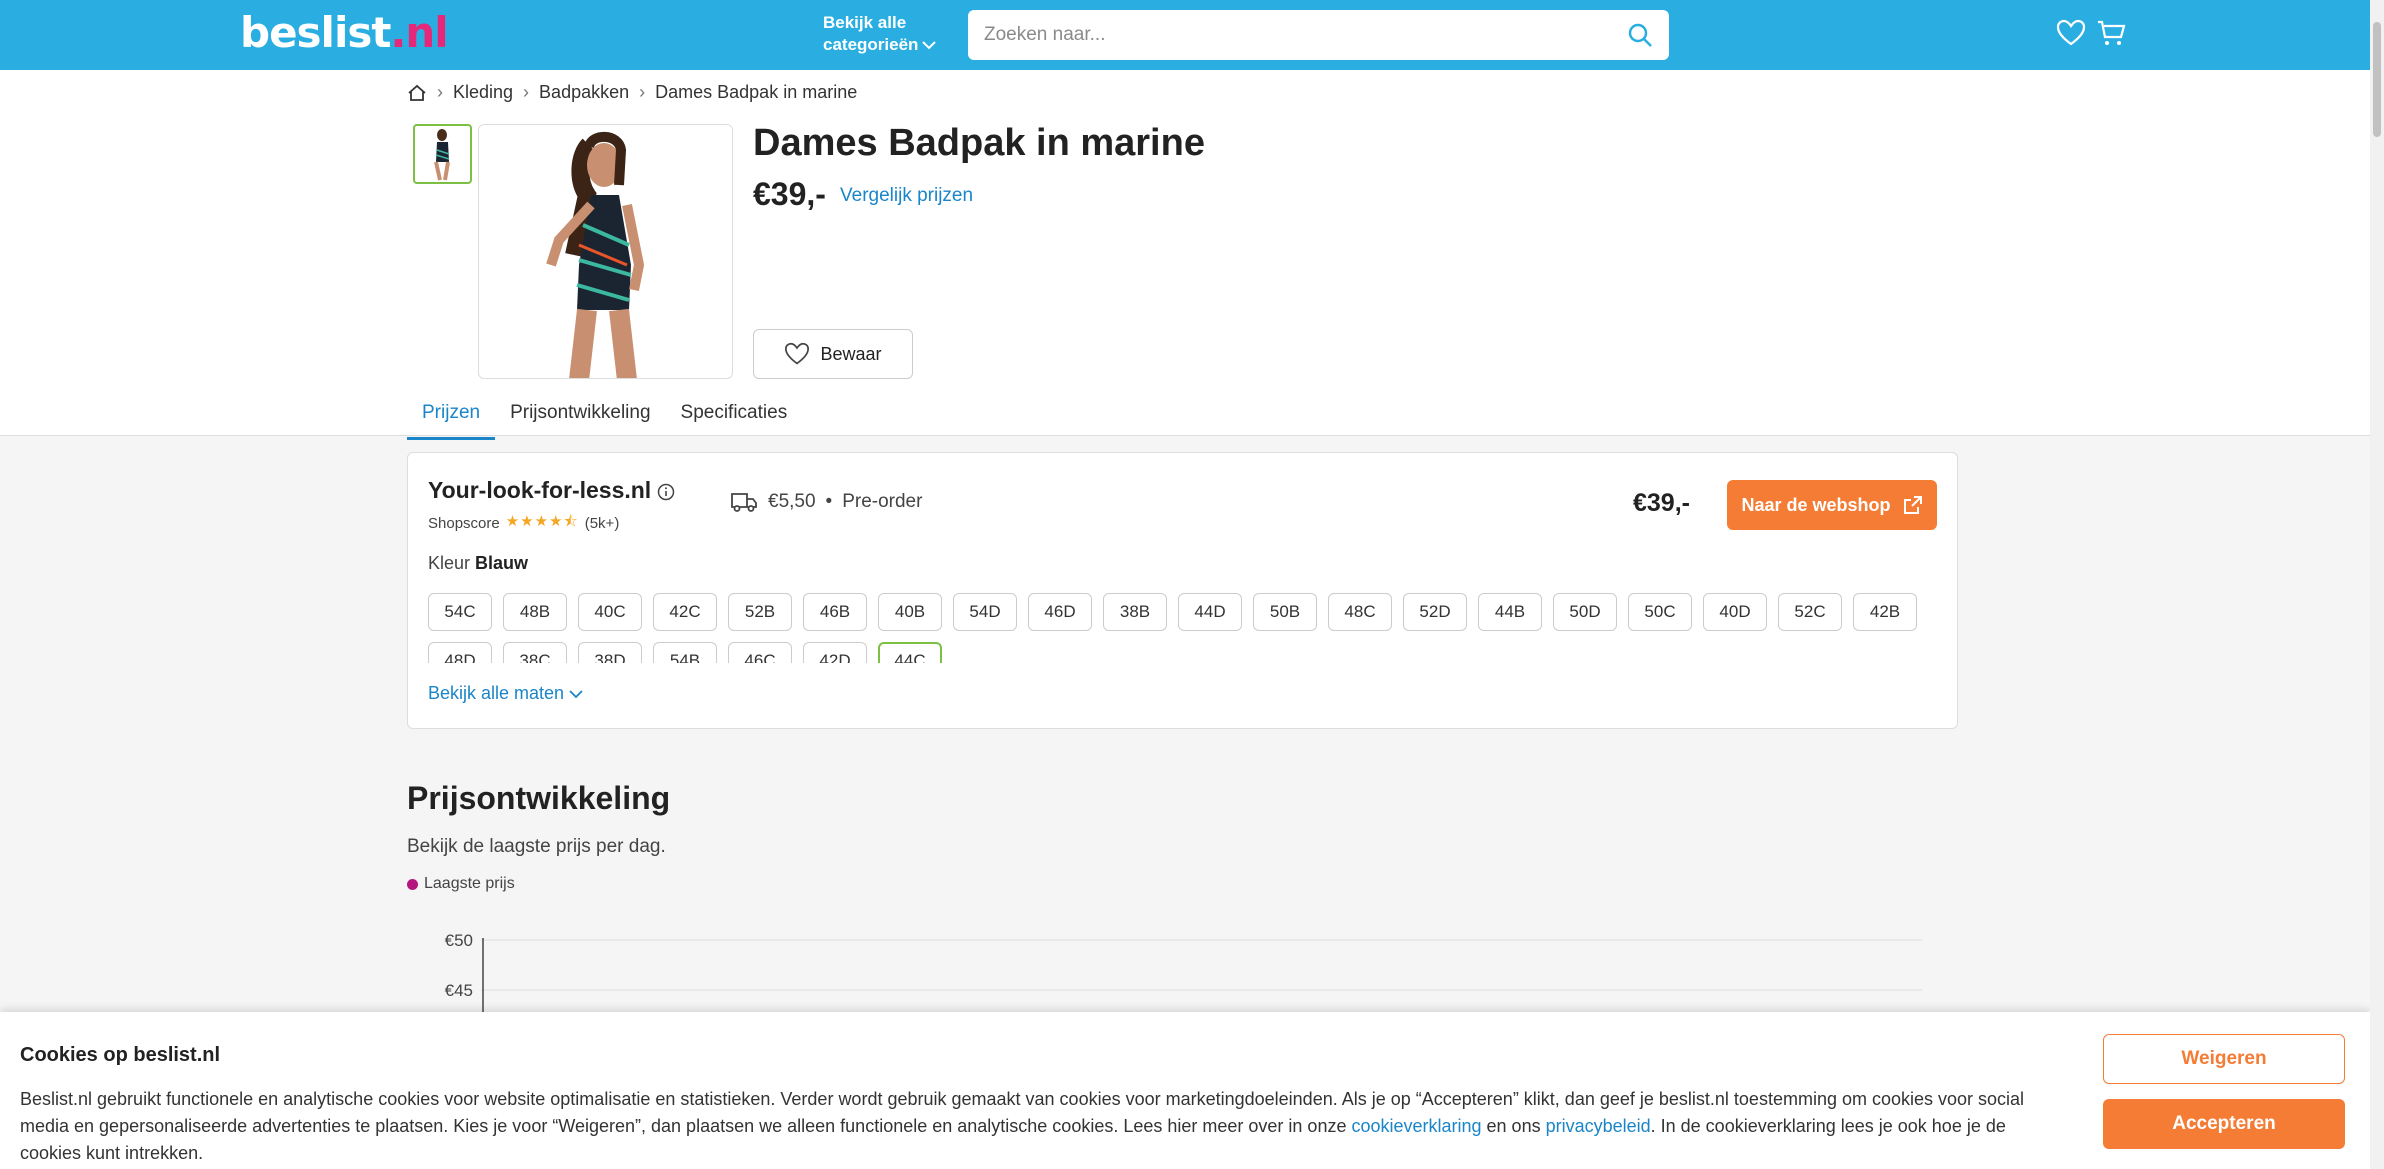 Image resolution: width=2384 pixels, height=1169 pixels. Describe the element at coordinates (469, 883) in the screenshot. I see `legend-label: Laagste prijs` at that location.